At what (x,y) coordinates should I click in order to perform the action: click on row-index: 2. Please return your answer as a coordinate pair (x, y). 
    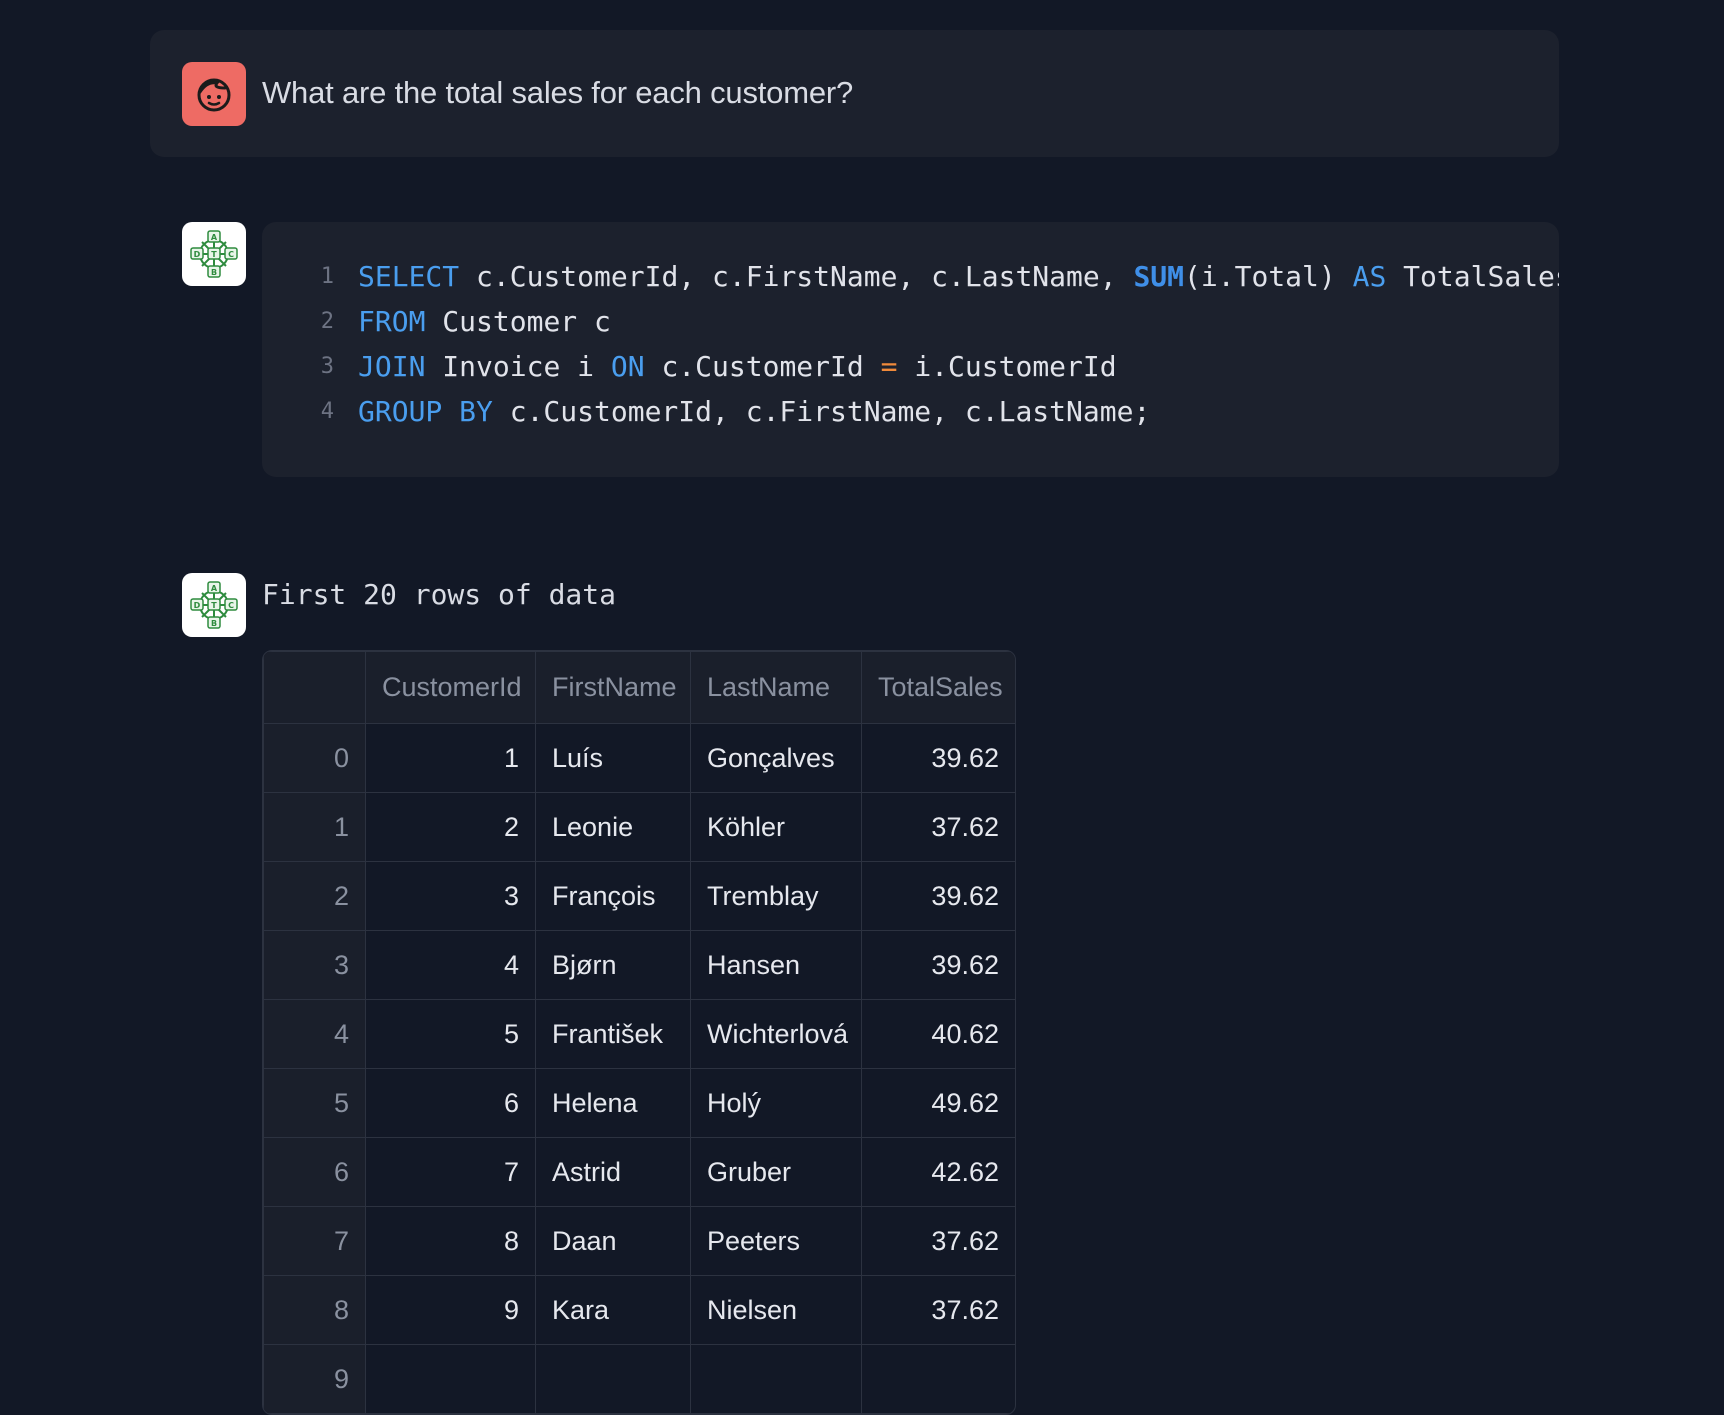
    Looking at the image, I should click on (314, 896).